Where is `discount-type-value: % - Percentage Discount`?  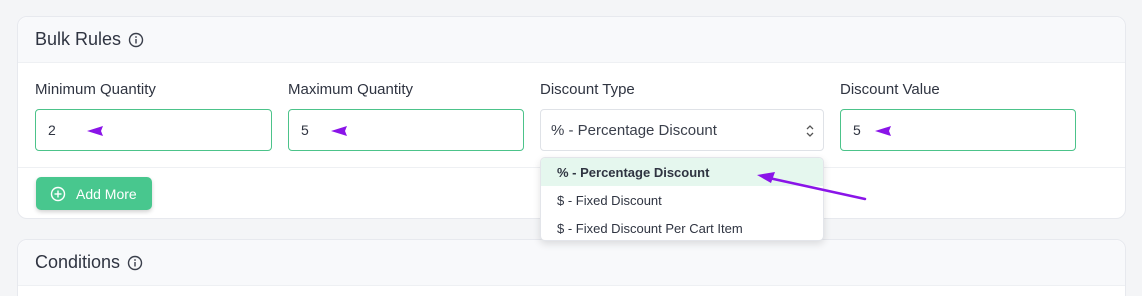 discount-type-value: % - Percentage Discount is located at coordinates (634, 130).